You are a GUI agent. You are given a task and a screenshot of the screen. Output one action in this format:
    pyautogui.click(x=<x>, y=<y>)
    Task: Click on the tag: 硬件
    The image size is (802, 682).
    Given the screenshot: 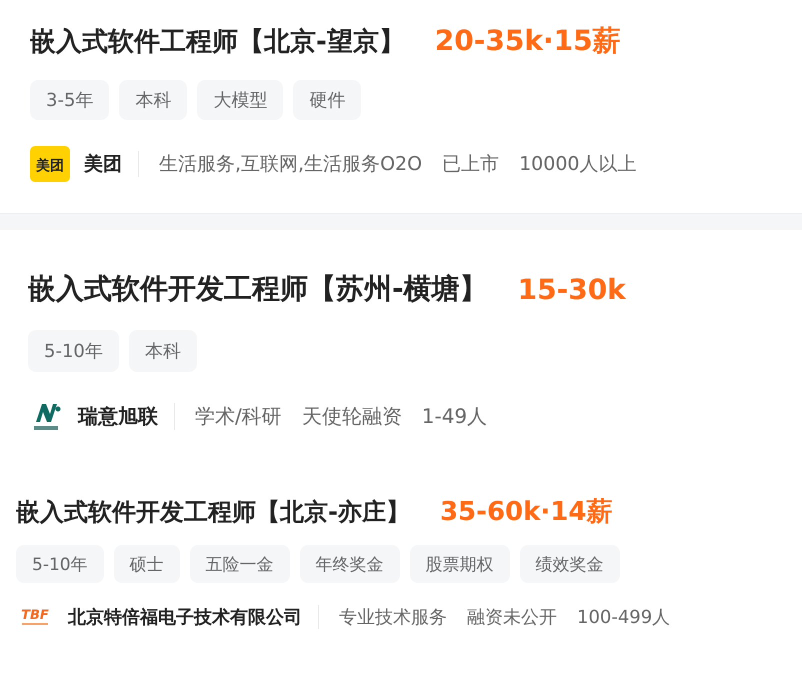 What is the action you would take?
    pyautogui.click(x=327, y=100)
    